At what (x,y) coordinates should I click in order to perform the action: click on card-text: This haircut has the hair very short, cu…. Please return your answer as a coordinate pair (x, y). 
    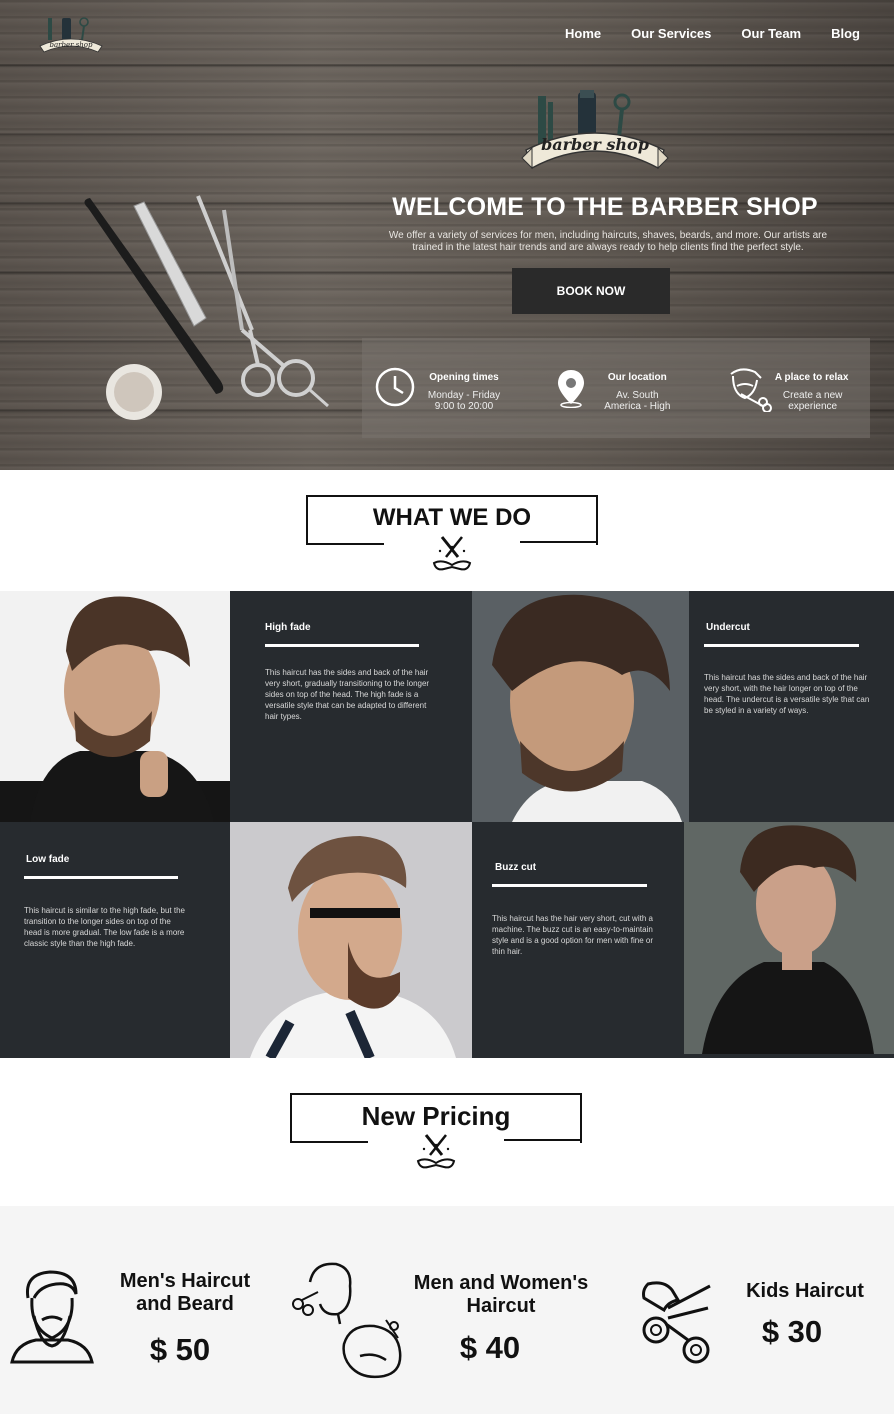
    Looking at the image, I should click on (572, 935).